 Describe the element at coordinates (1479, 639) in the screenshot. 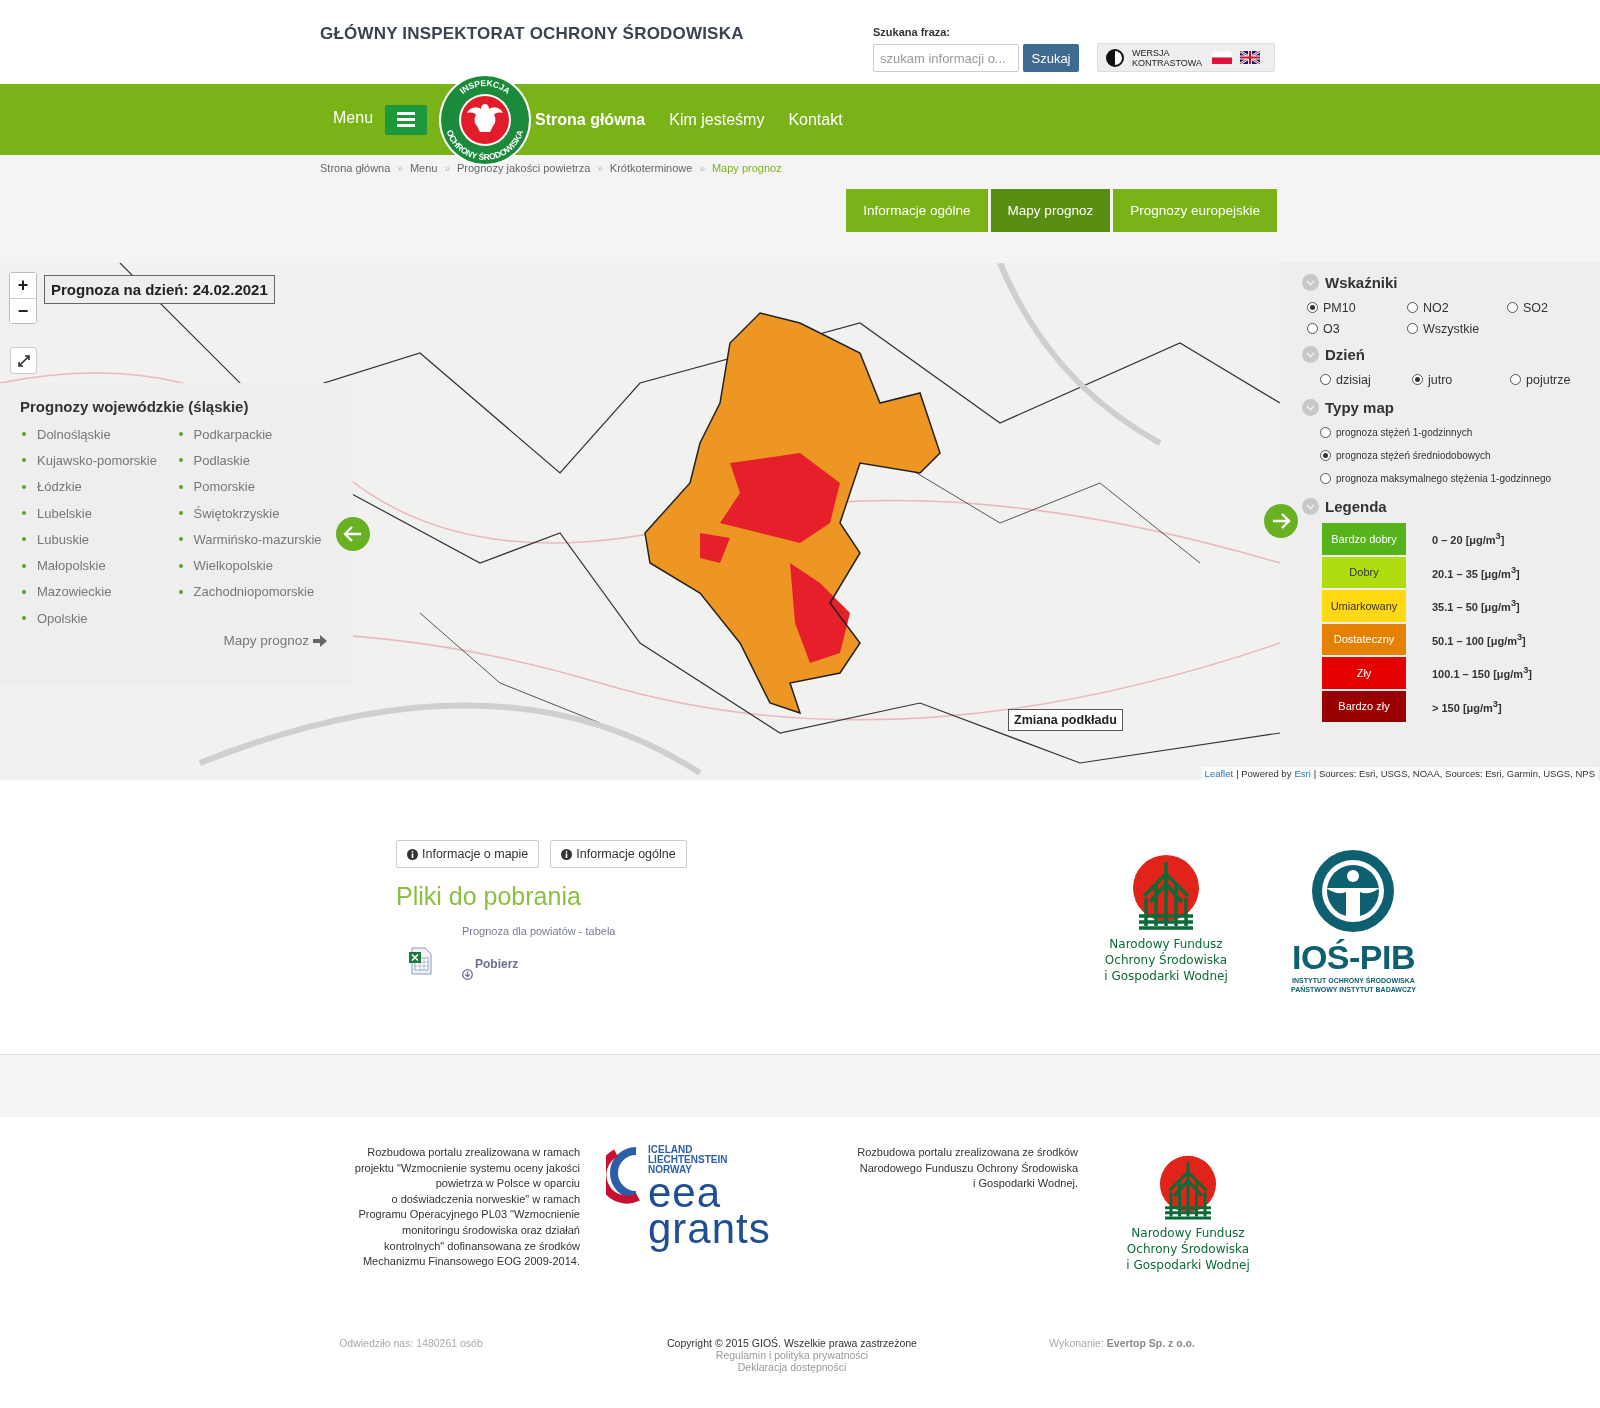

I see `legend-range: 50.1 – 100 [μg/m$^{3}$]` at that location.